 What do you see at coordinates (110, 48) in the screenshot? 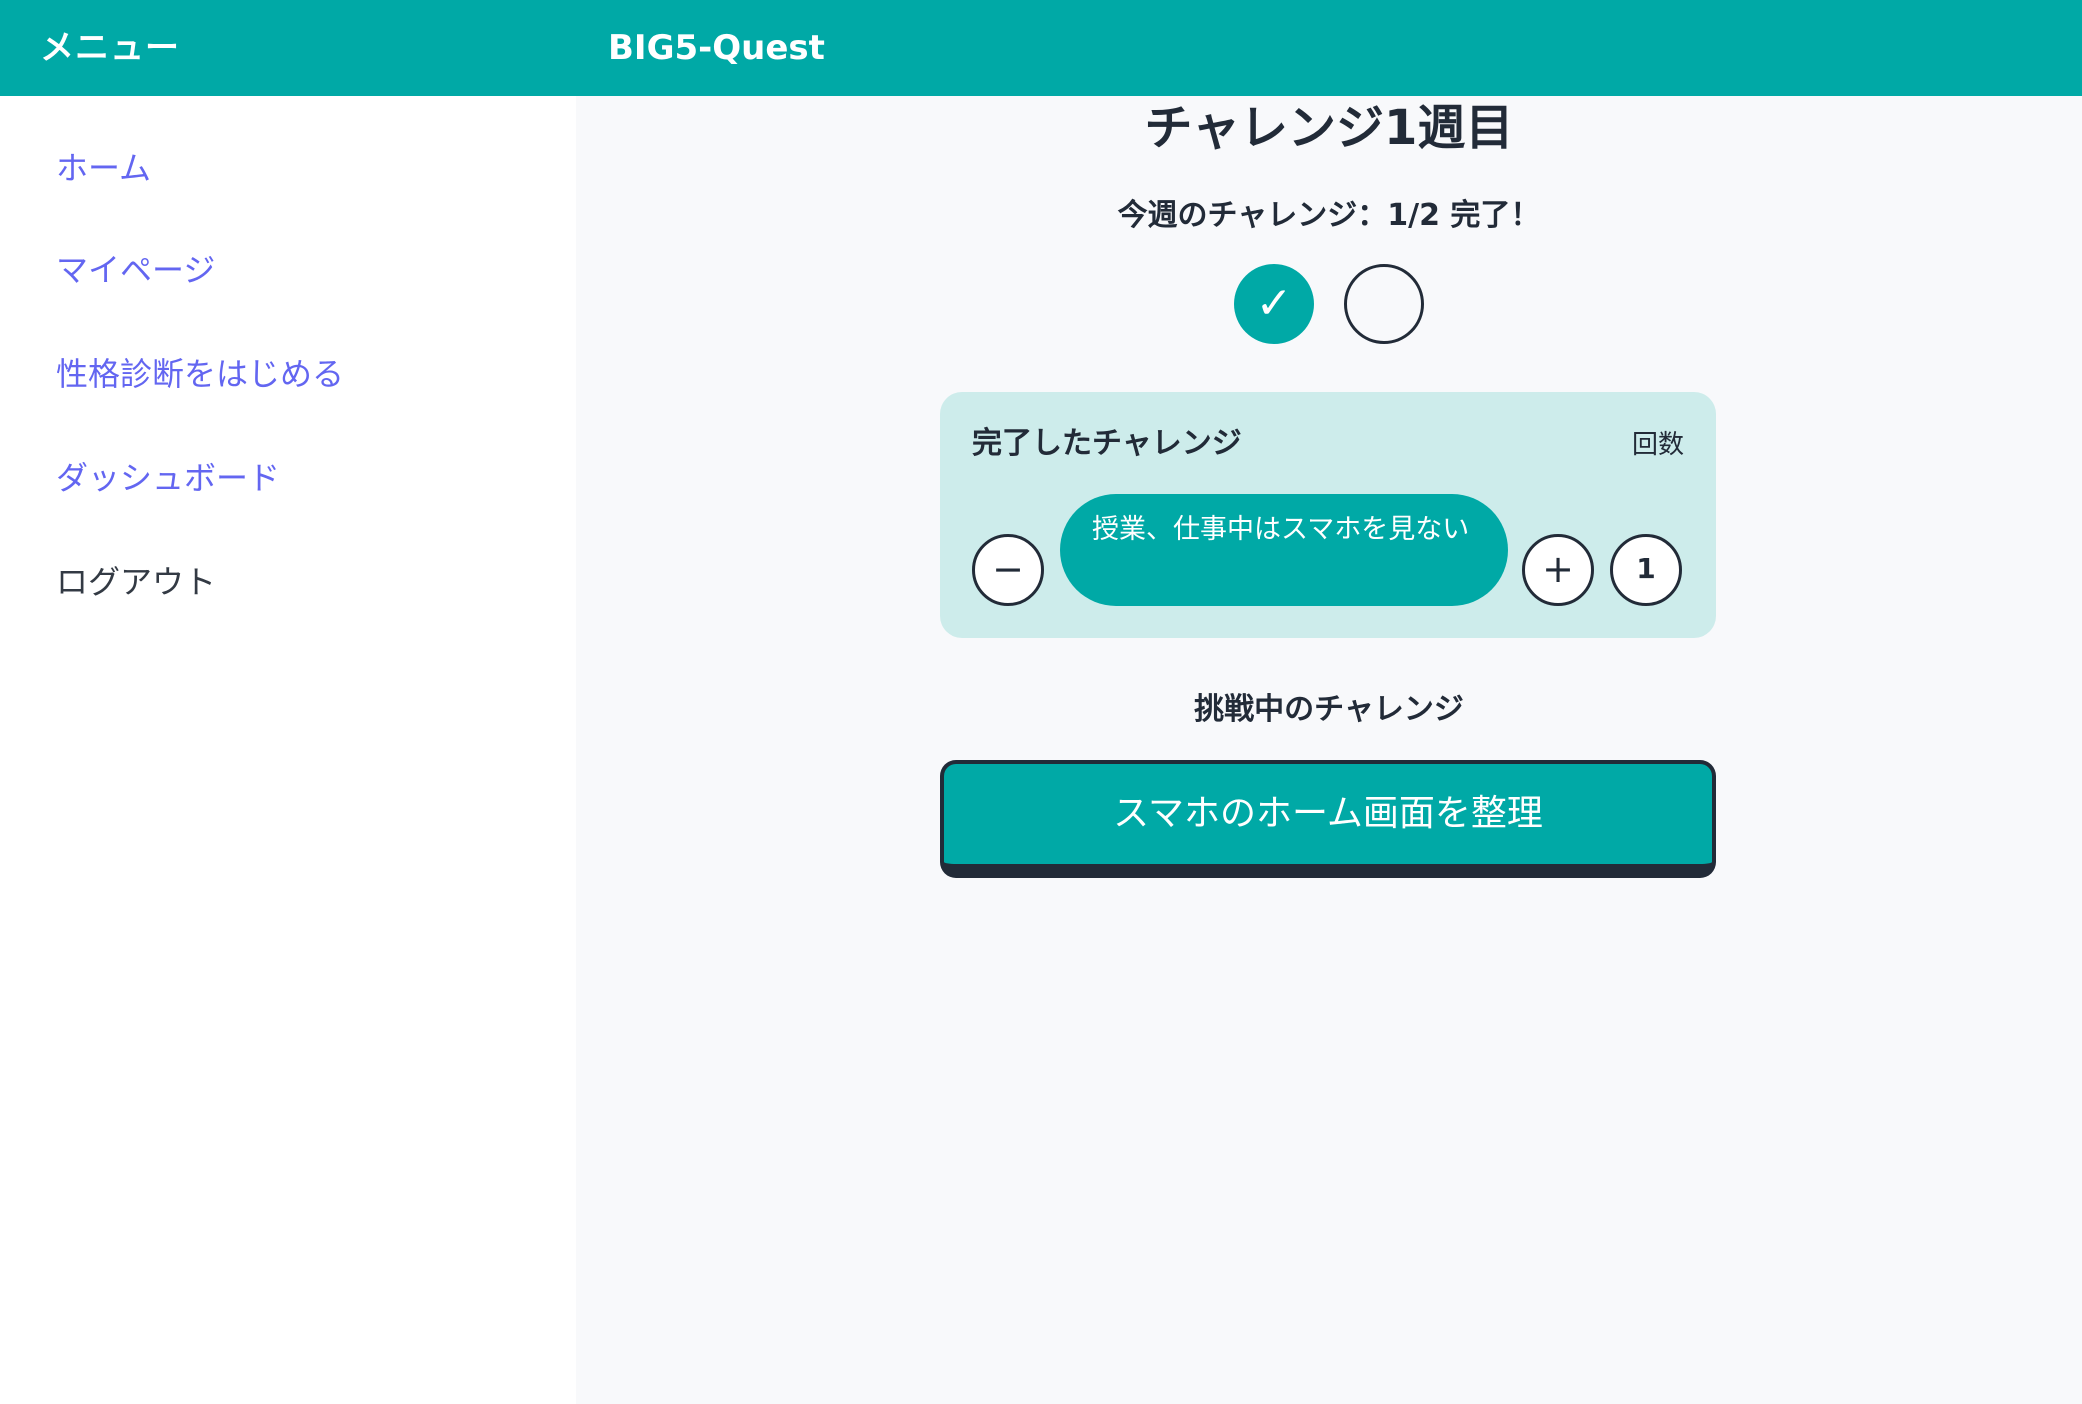
I see `menu-title: メニュー` at bounding box center [110, 48].